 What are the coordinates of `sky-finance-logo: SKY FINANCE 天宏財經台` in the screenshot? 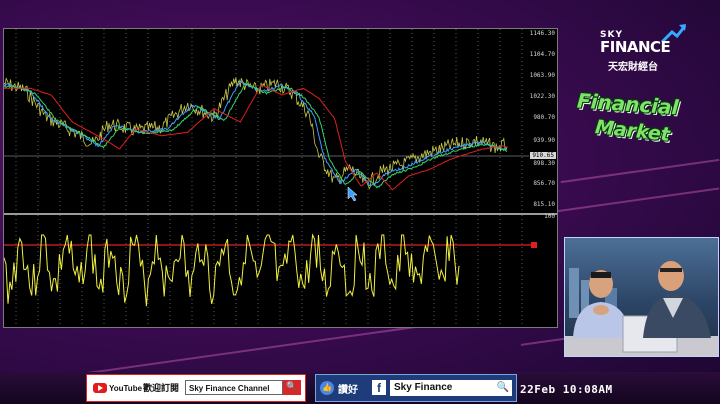 It's located at (643, 48).